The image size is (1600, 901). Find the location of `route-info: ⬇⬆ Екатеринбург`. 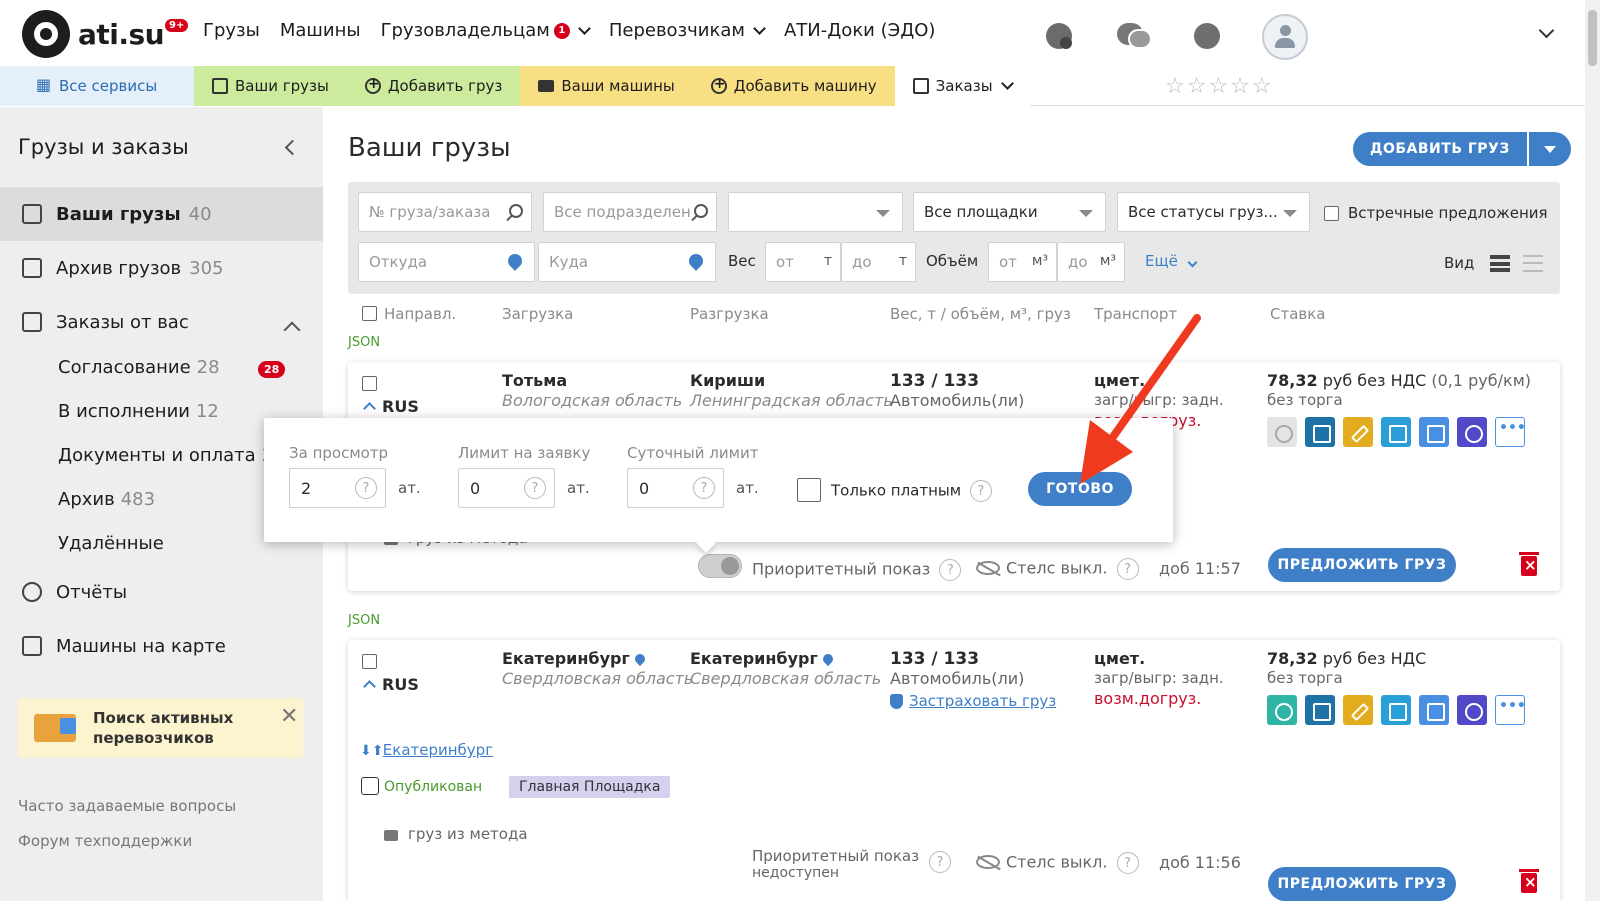

route-info: ⬇⬆ Екатеринбург is located at coordinates (426, 750).